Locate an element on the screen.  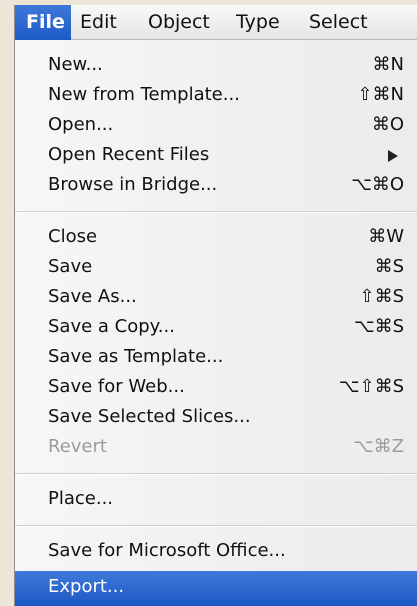
menubar-edit: Edit is located at coordinates (103, 22).